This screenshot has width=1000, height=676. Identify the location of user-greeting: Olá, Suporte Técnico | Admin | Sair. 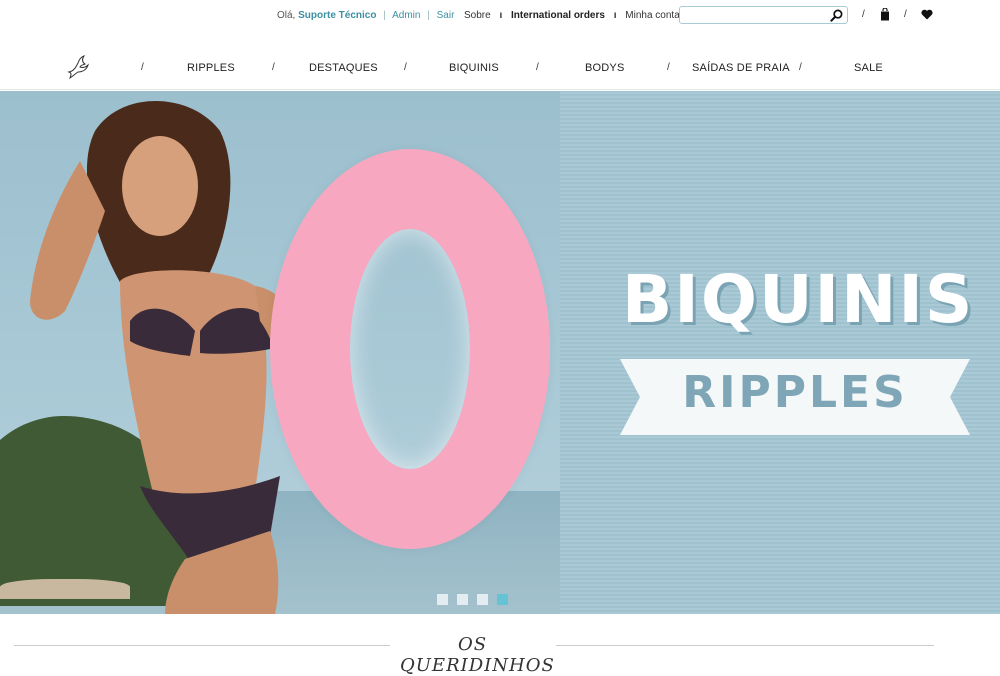
(365, 15).